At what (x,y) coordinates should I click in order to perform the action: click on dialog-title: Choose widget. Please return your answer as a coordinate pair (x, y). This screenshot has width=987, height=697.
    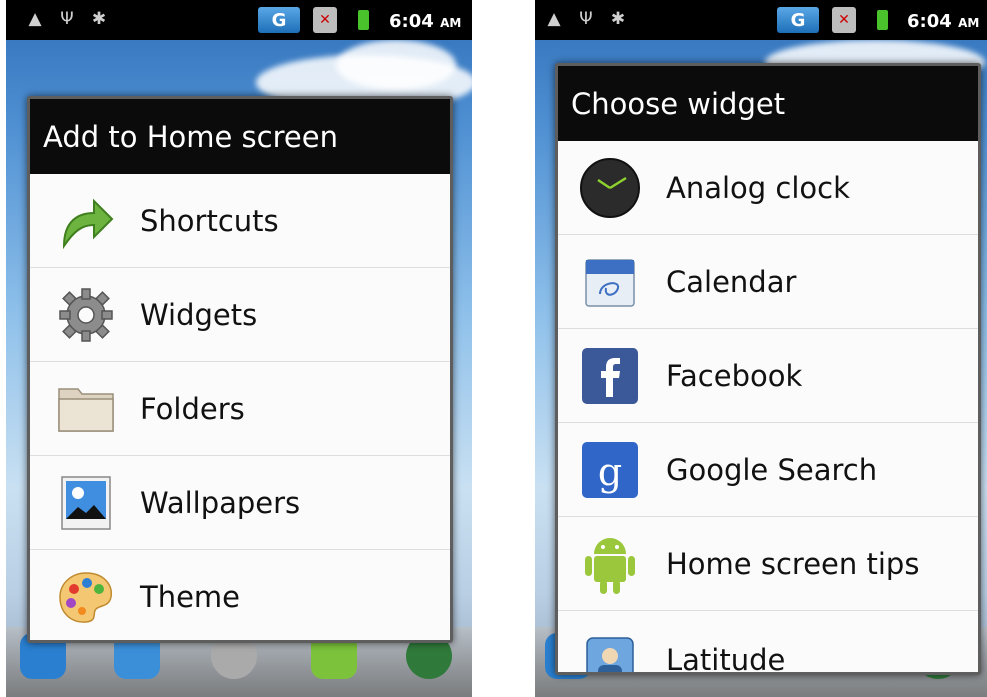
    Looking at the image, I should click on (768, 103).